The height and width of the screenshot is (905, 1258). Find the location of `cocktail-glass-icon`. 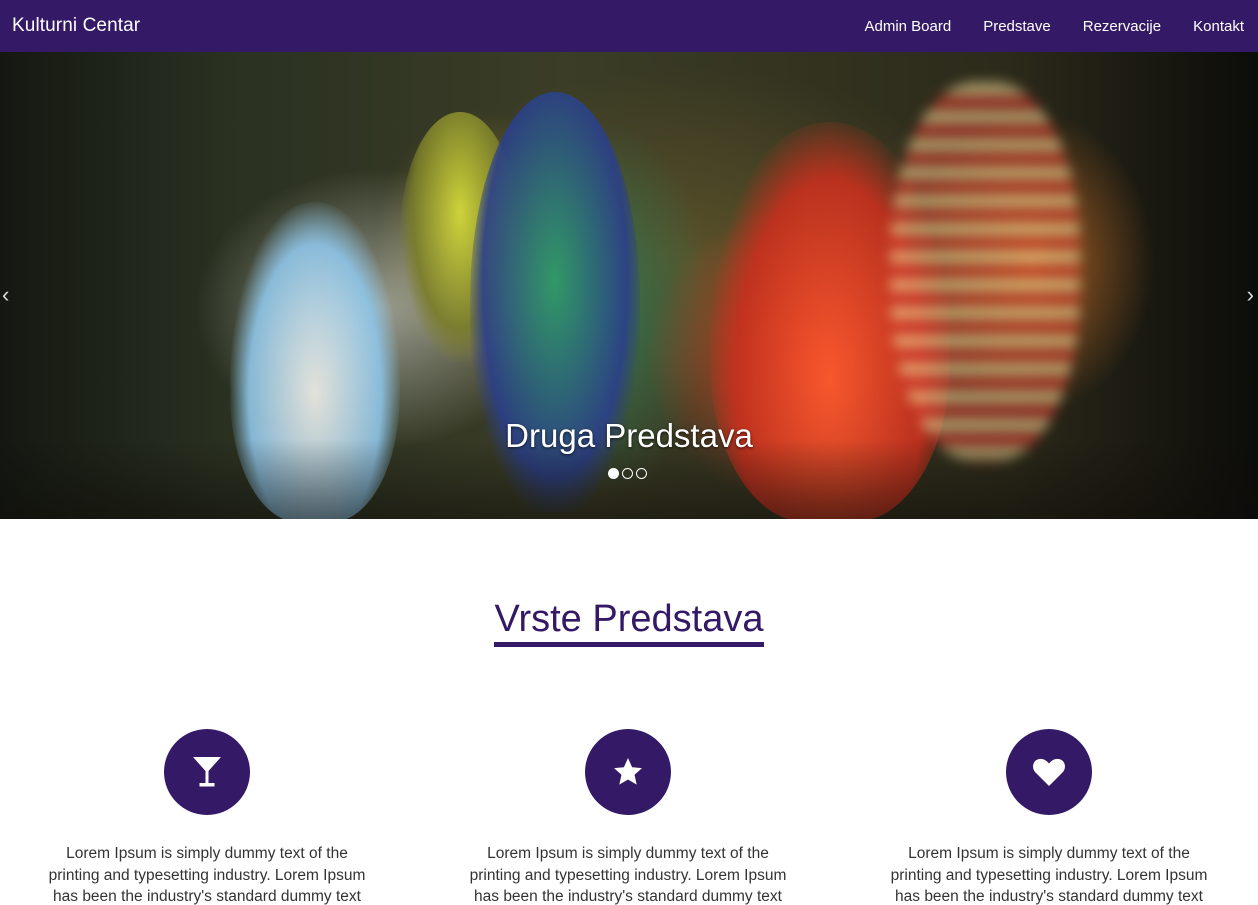

cocktail-glass-icon is located at coordinates (207, 772).